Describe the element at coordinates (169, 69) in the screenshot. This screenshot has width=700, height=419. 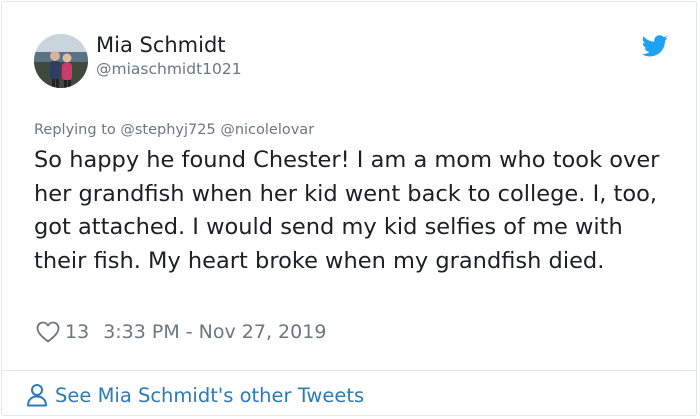
I see `user-handle: @miaschmidt1021` at that location.